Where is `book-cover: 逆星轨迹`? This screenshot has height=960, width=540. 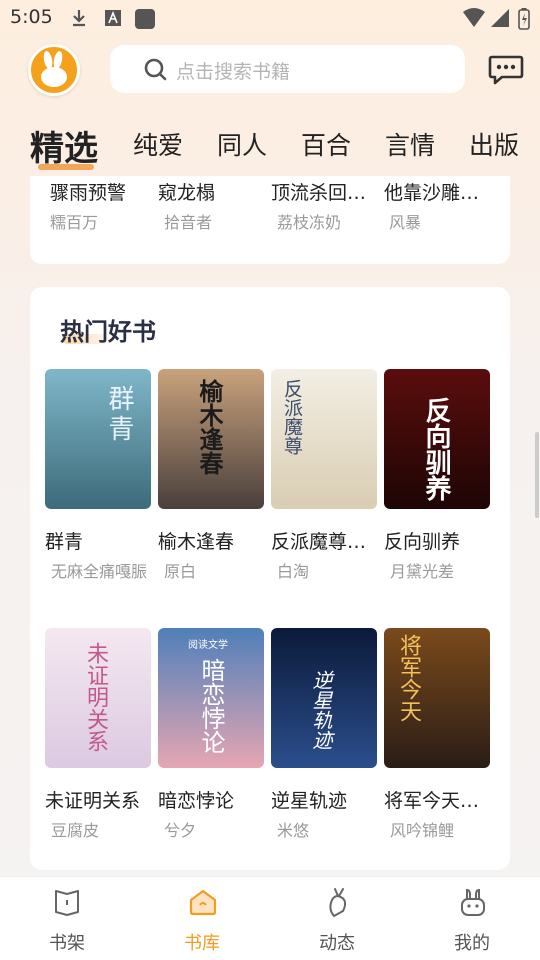
book-cover: 逆星轨迹 is located at coordinates (324, 698).